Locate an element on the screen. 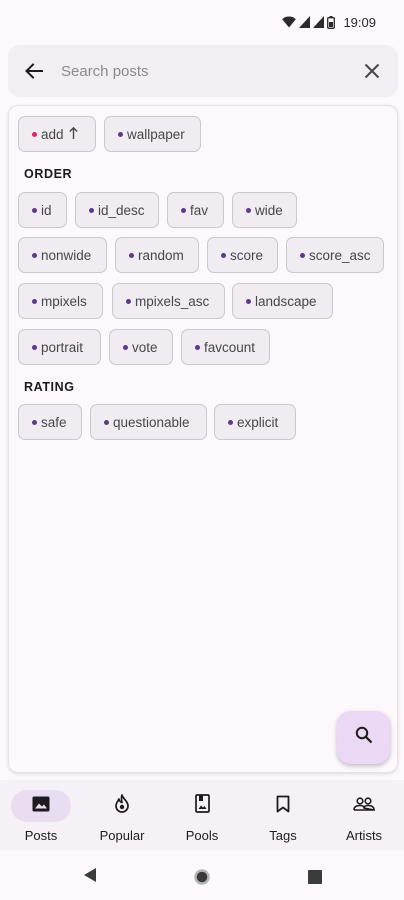  battery-icon is located at coordinates (331, 22).